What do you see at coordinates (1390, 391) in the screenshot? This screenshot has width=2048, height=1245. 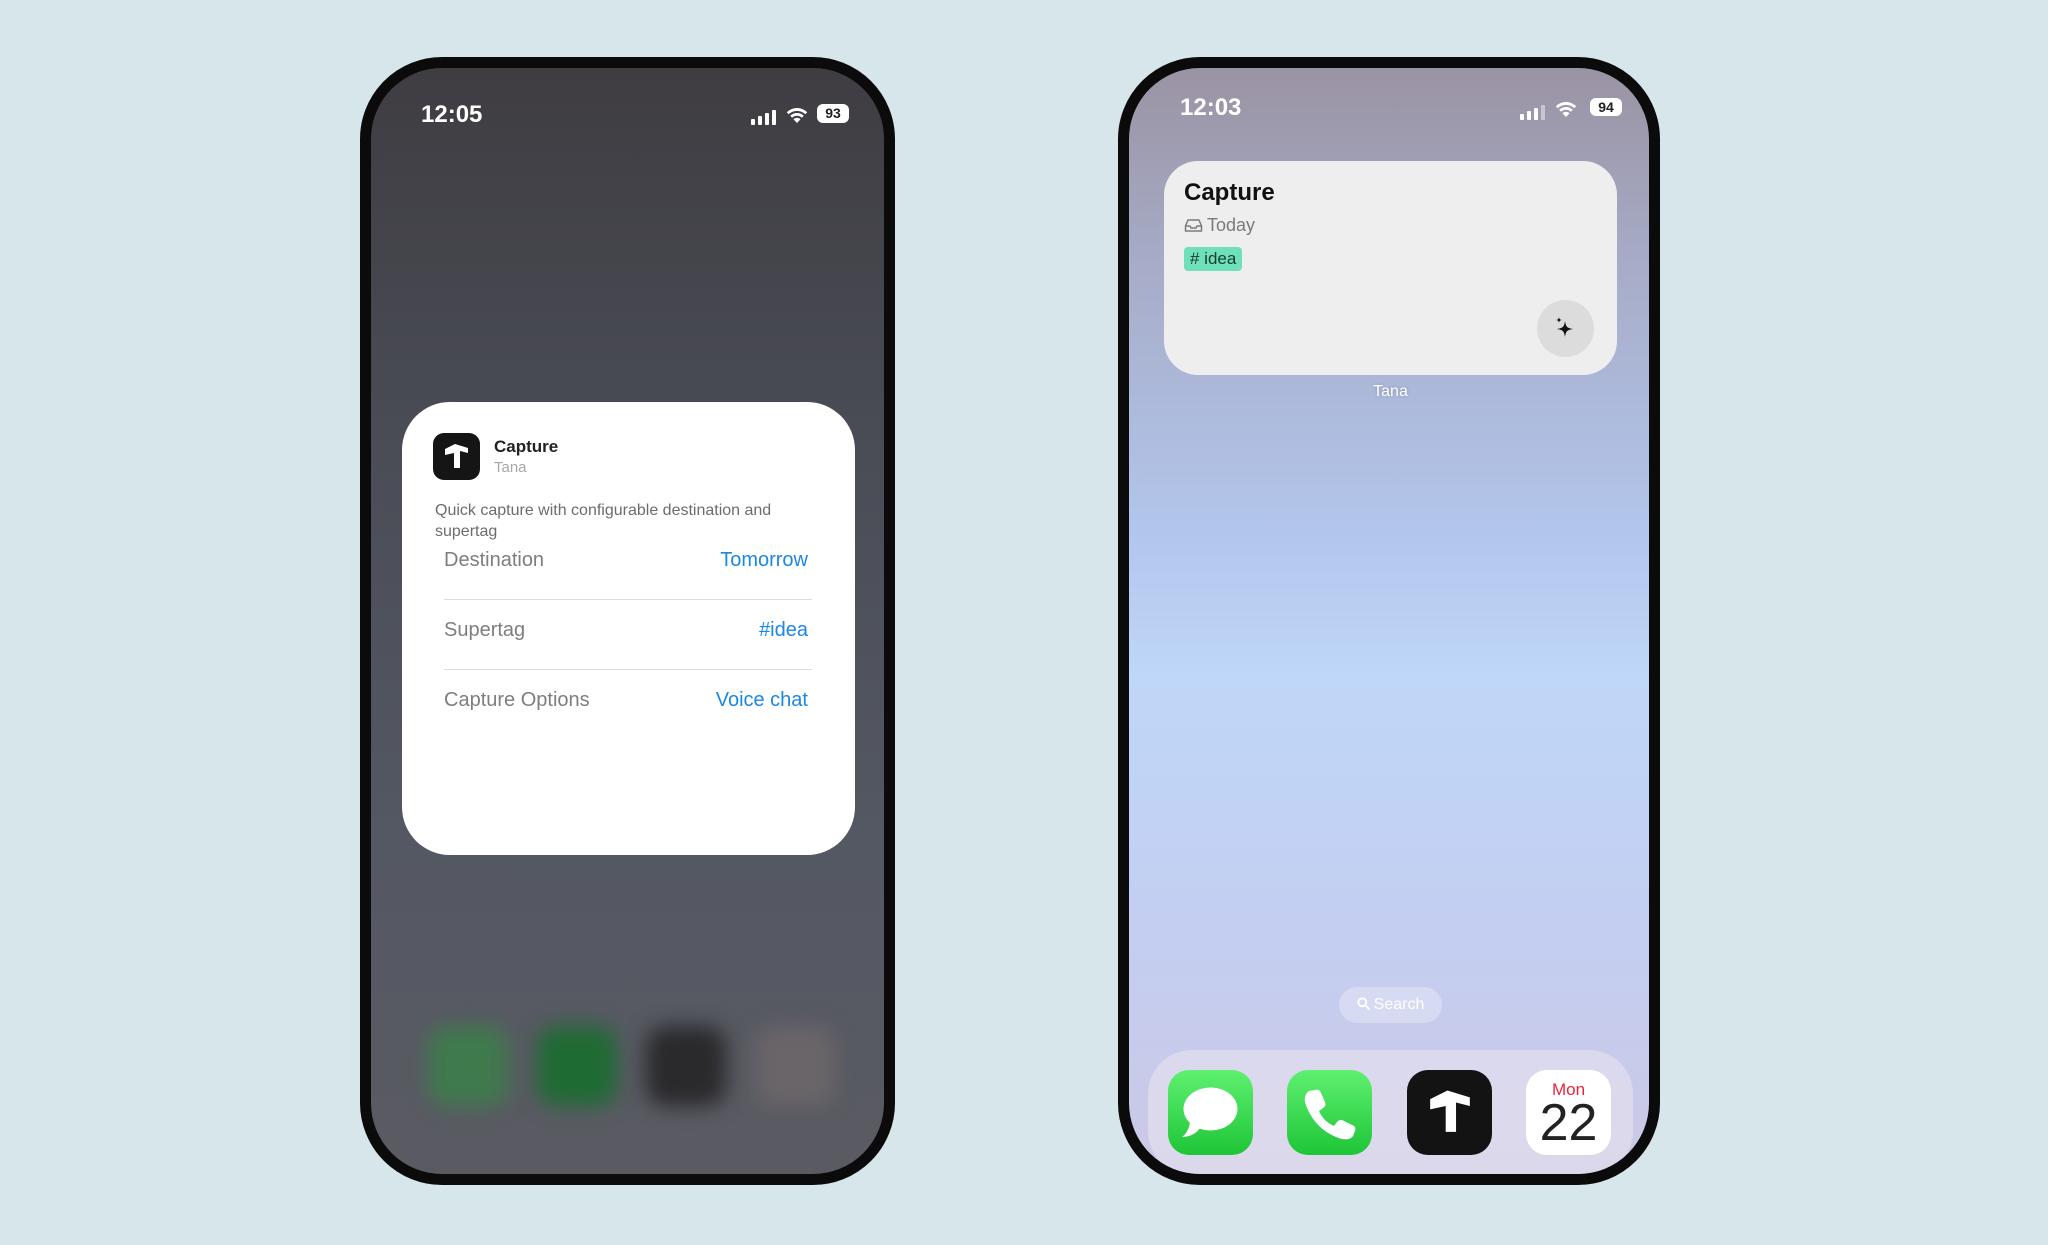 I see `widget-app-label: Tana` at bounding box center [1390, 391].